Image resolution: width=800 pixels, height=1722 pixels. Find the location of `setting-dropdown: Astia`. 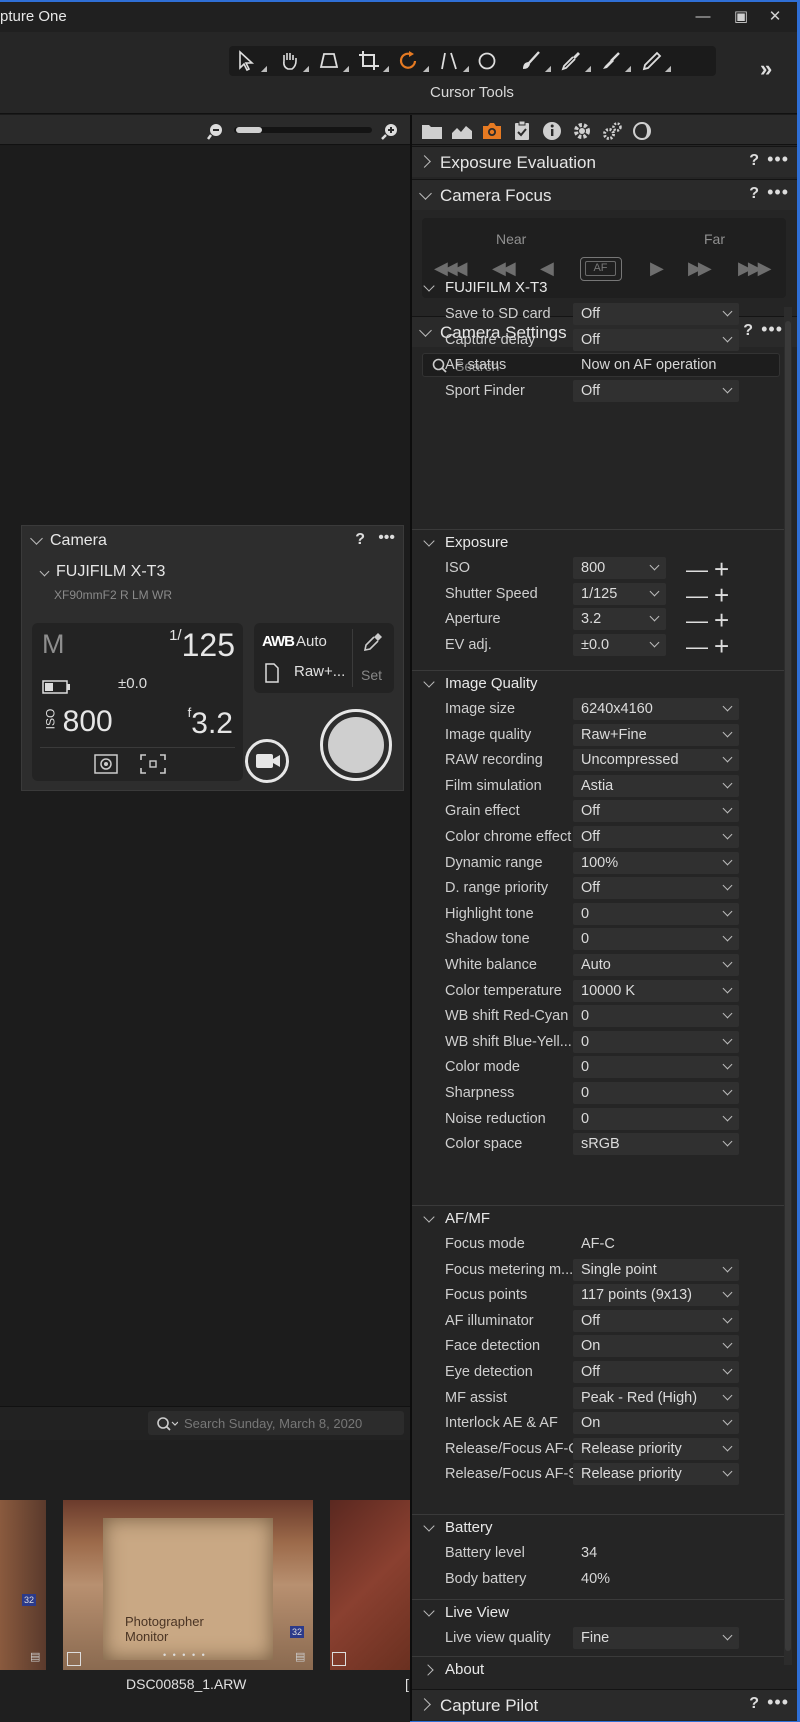

setting-dropdown: Astia is located at coordinates (656, 785).